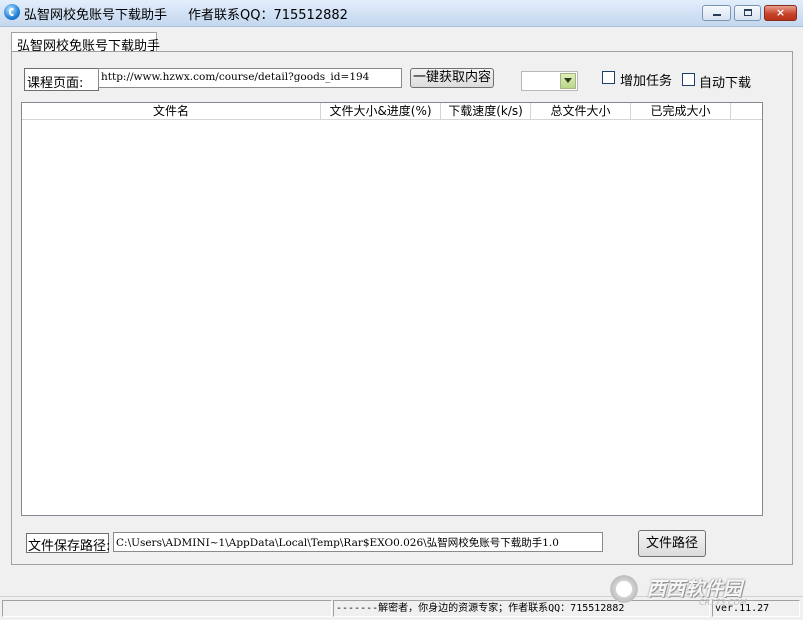  I want to click on window-title: 弘智网校免账号下载助手, so click(96, 15).